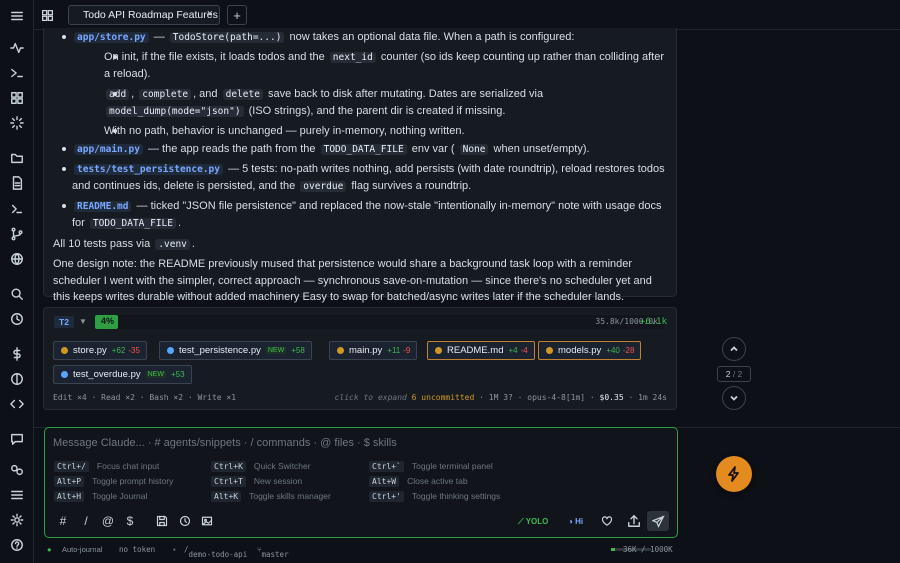 Image resolution: width=900 pixels, height=563 pixels. I want to click on send-button, so click(658, 521).